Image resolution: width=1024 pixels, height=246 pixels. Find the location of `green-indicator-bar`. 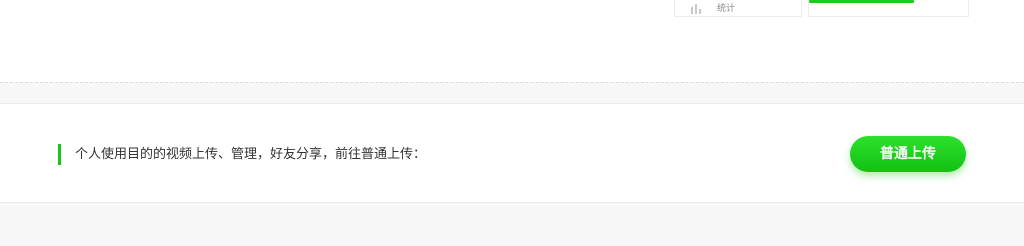

green-indicator-bar is located at coordinates (861, 1).